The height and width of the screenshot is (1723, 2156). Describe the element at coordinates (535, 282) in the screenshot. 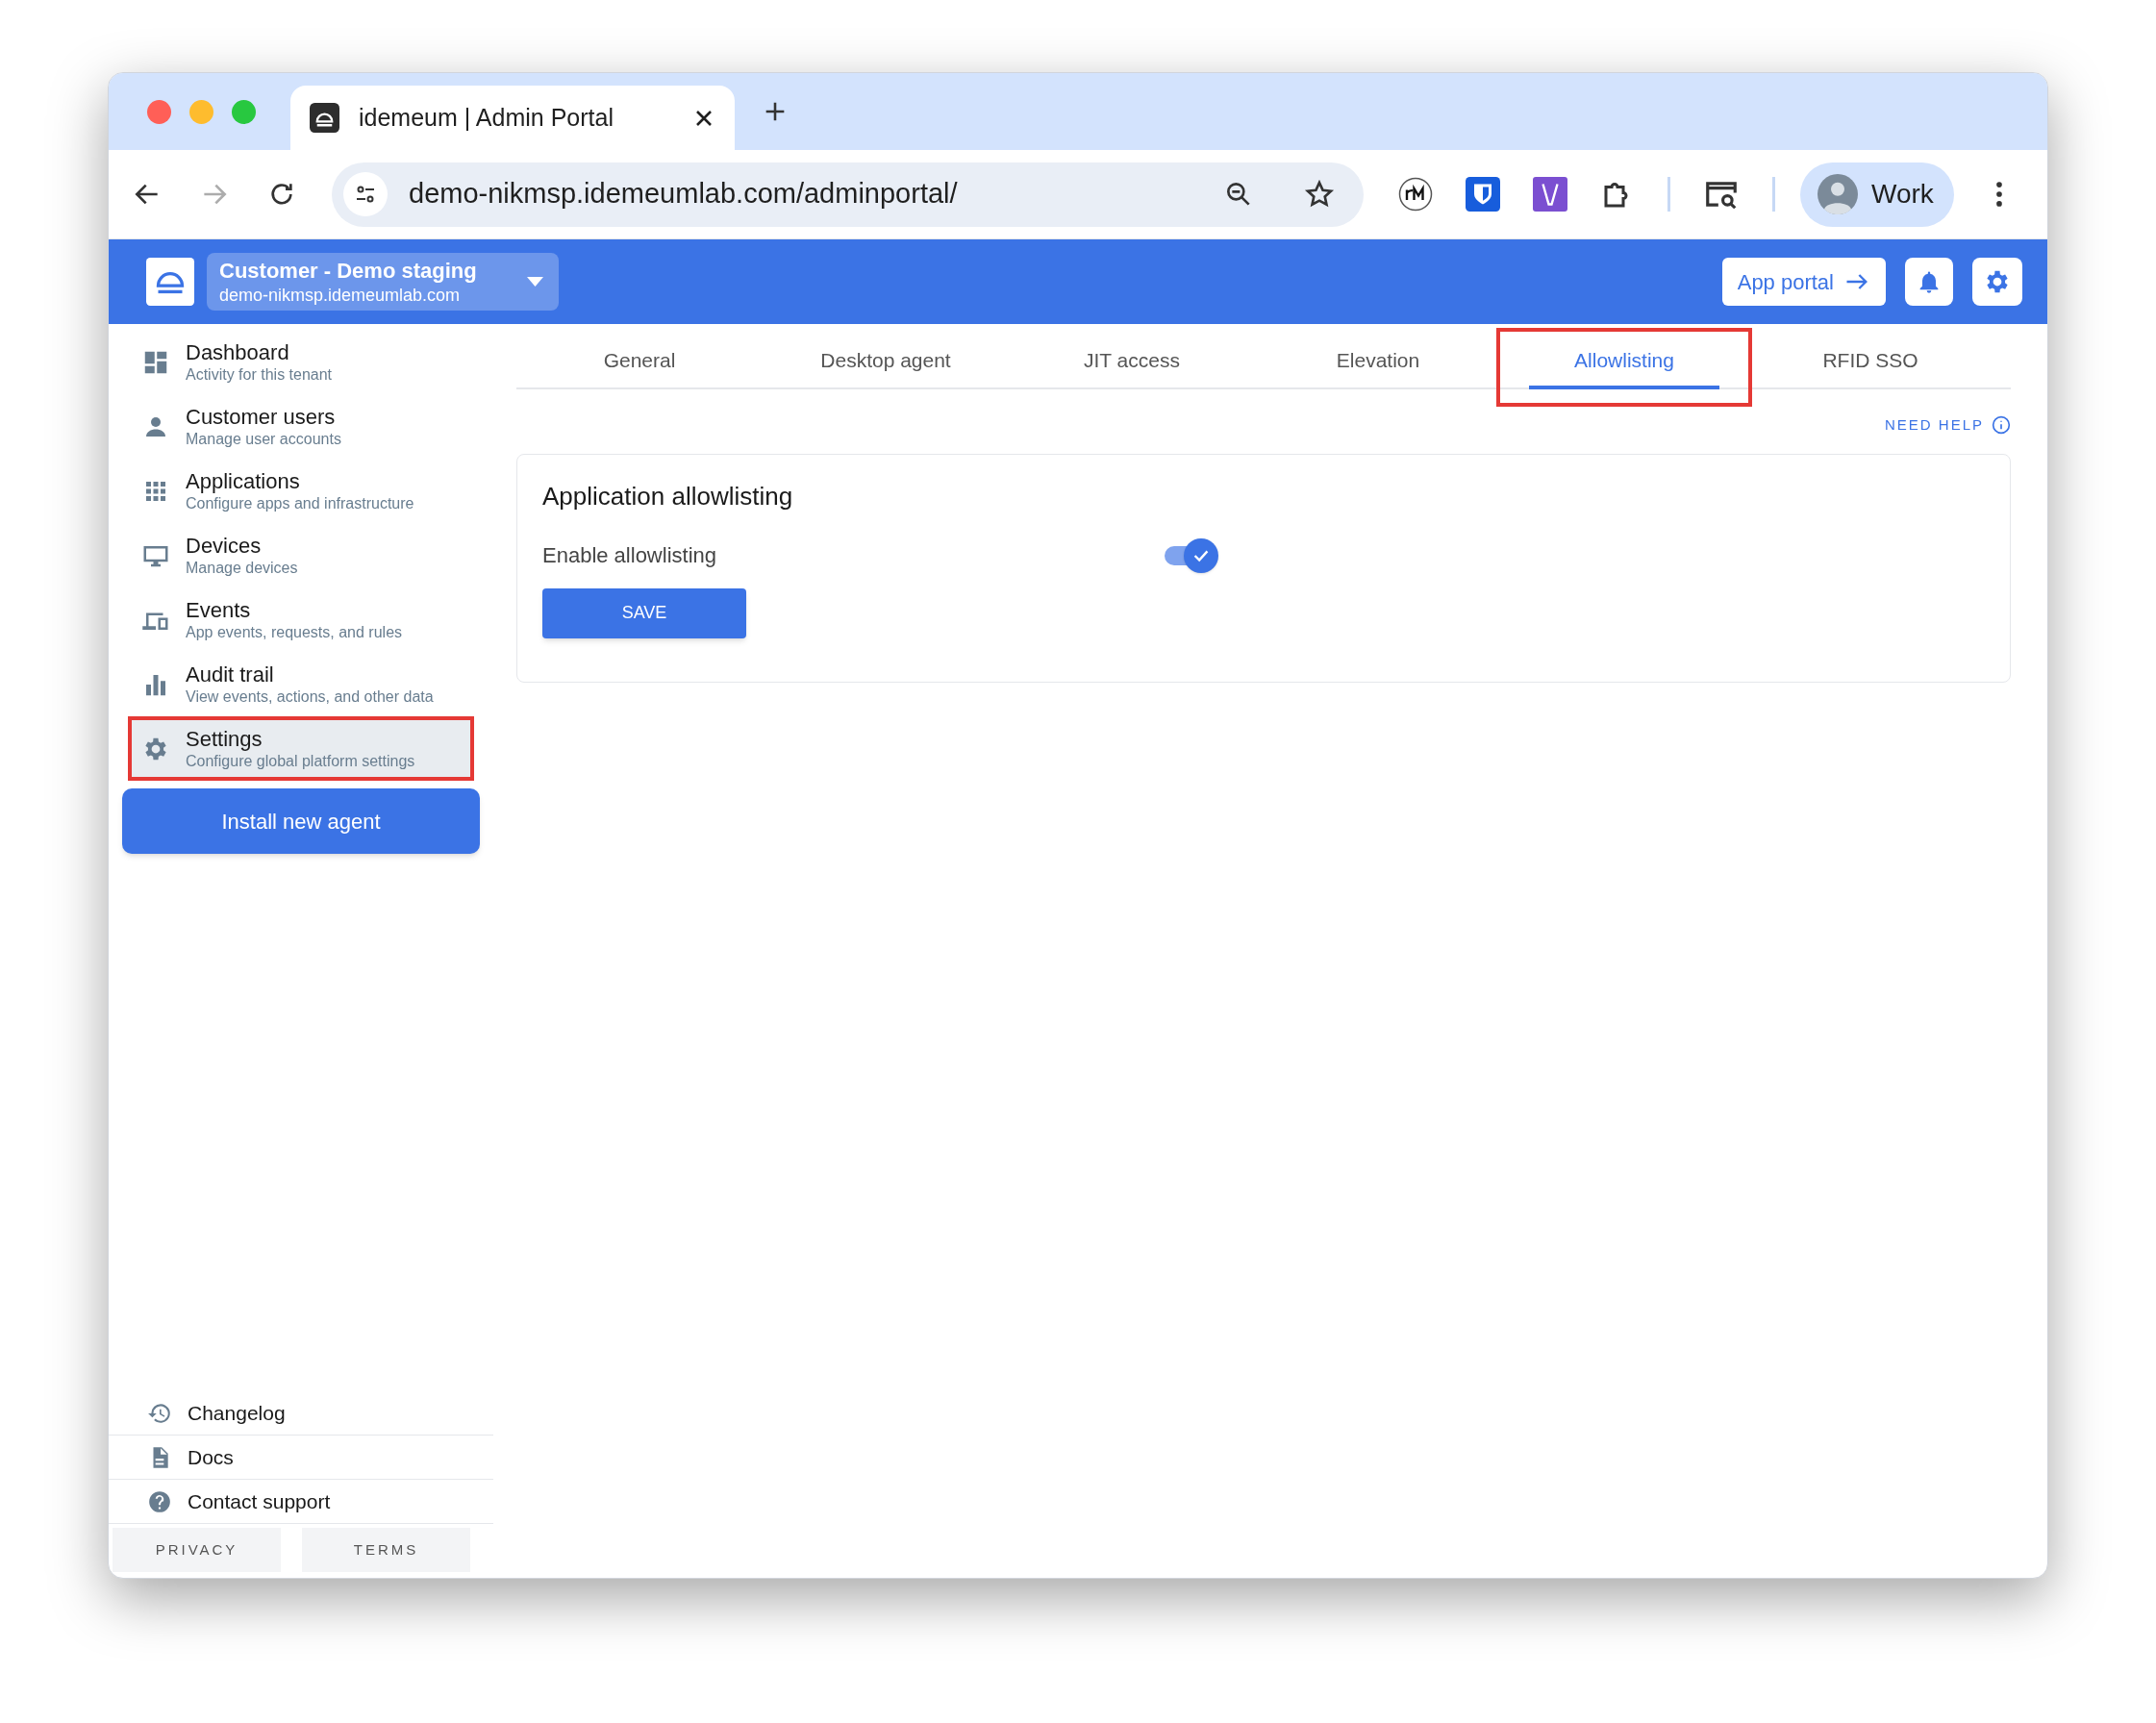

I see `dropdown-caret-icon` at that location.